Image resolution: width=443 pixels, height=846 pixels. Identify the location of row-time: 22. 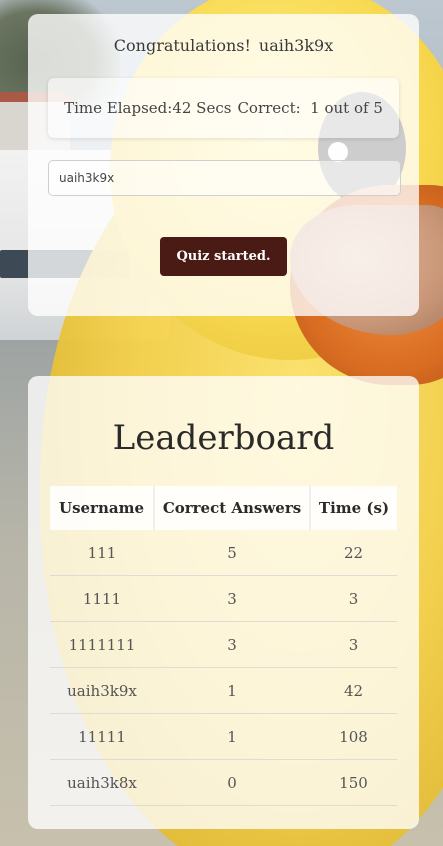
(353, 553).